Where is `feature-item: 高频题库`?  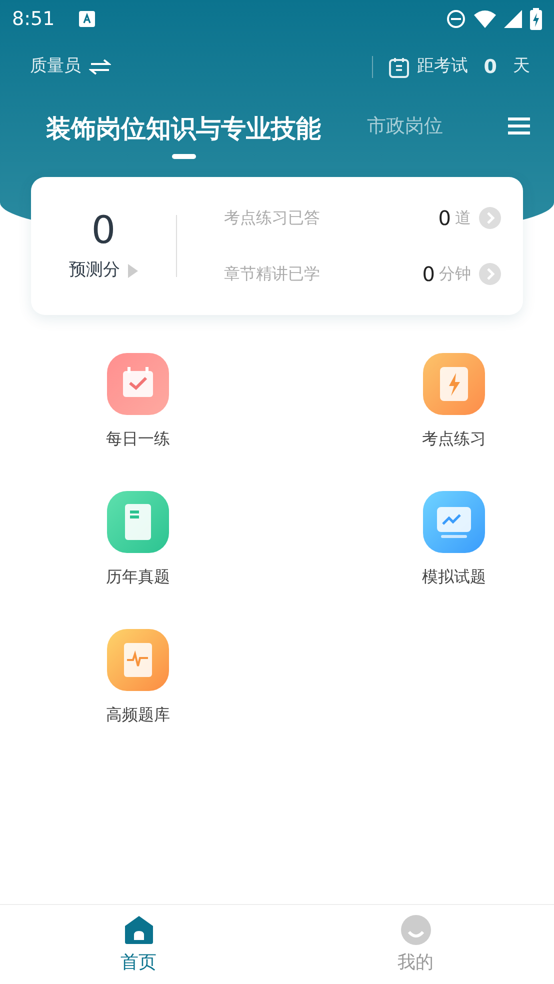 feature-item: 高频题库 is located at coordinates (138, 678).